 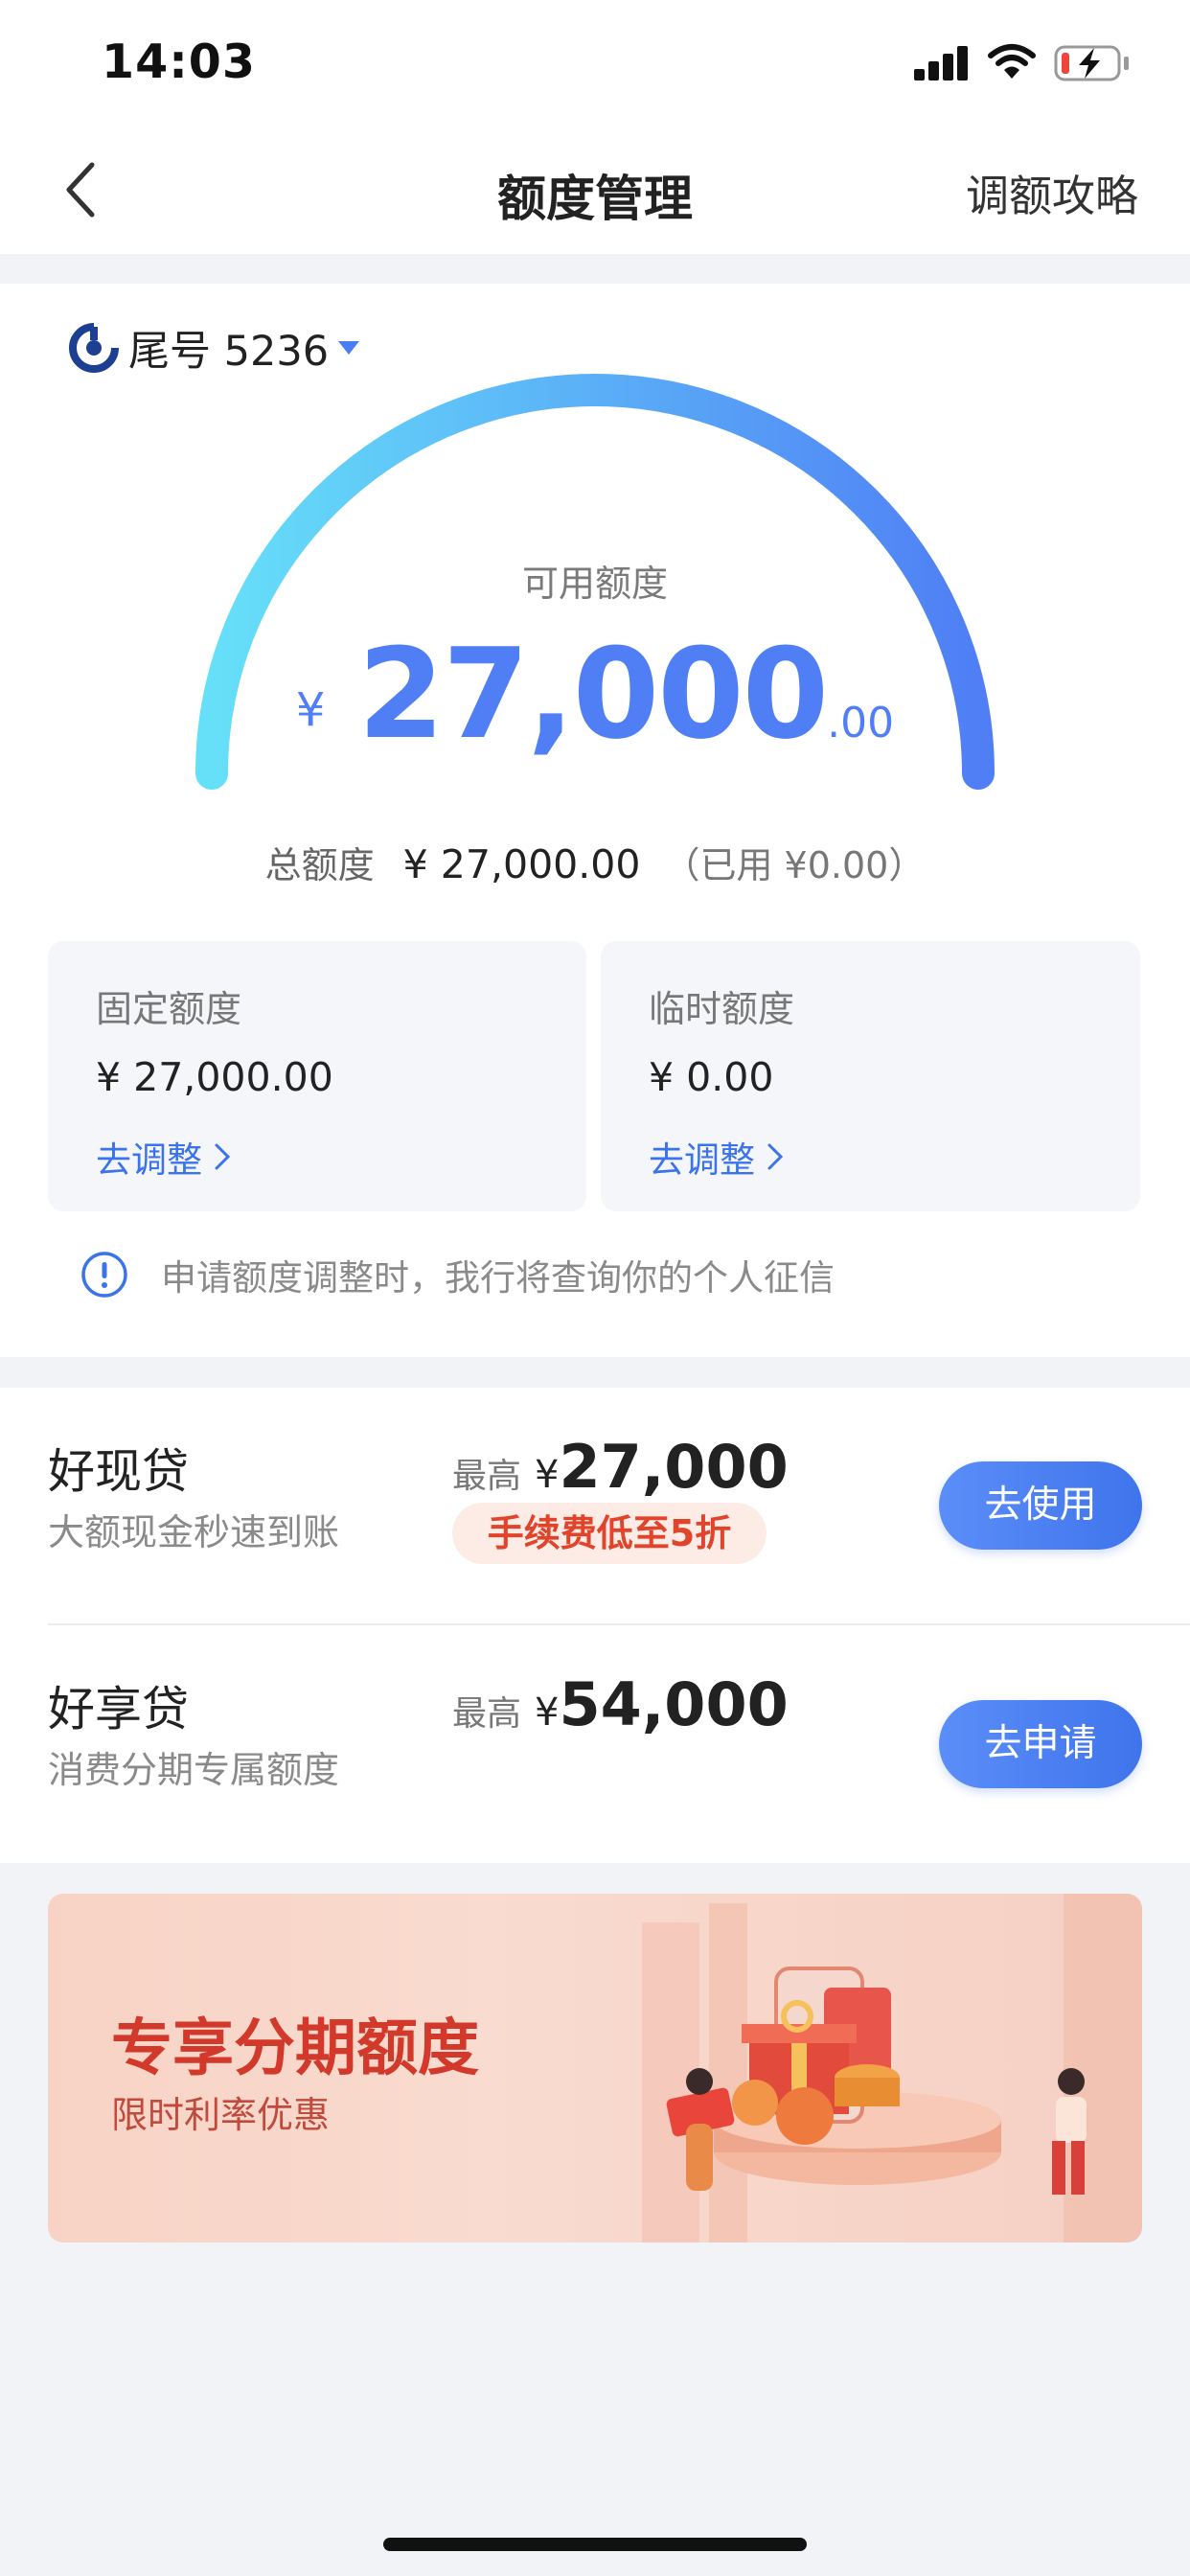 What do you see at coordinates (1040, 1506) in the screenshot?
I see `use-cash-loan-button: 去使用` at bounding box center [1040, 1506].